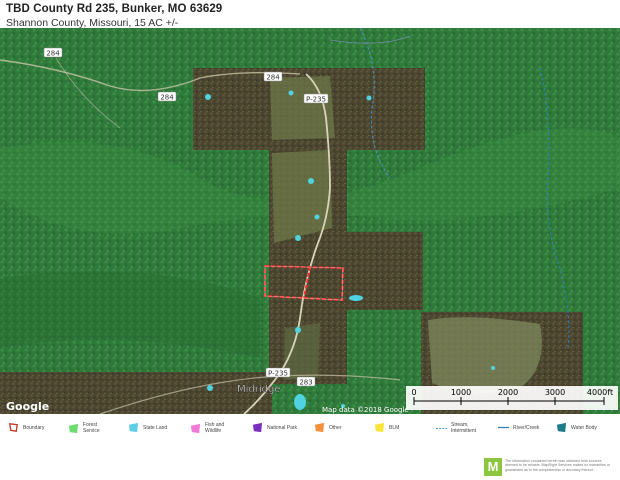 This screenshot has width=620, height=480. I want to click on road-label: 283, so click(305, 383).